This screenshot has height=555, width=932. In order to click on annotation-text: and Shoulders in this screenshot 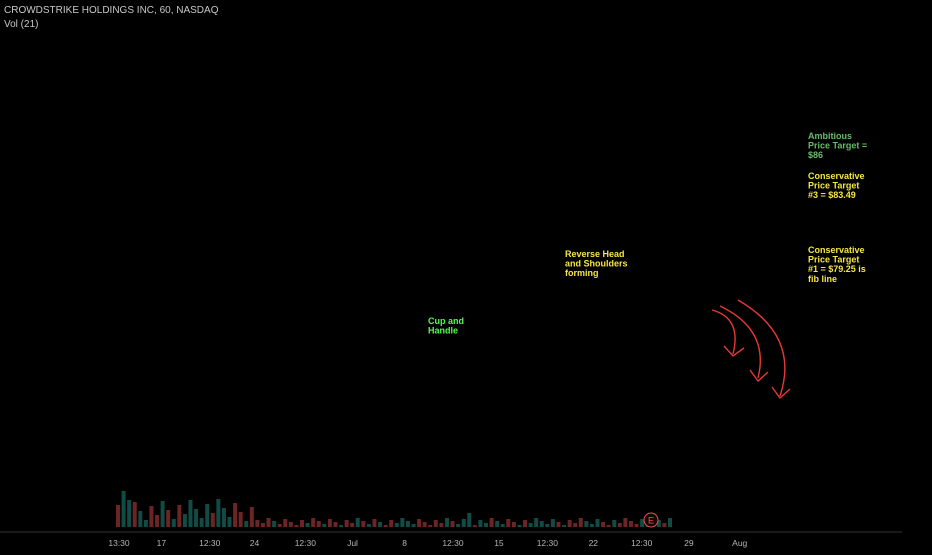, I will do `click(596, 264)`.